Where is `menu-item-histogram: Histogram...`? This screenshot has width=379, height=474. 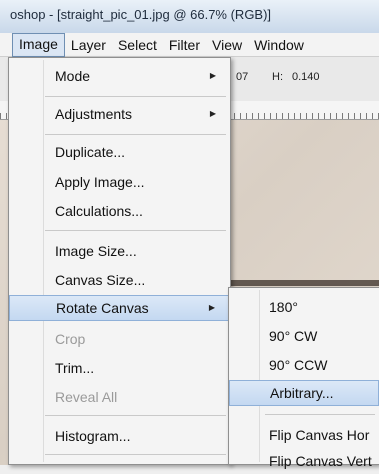 menu-item-histogram: Histogram... is located at coordinates (119, 436).